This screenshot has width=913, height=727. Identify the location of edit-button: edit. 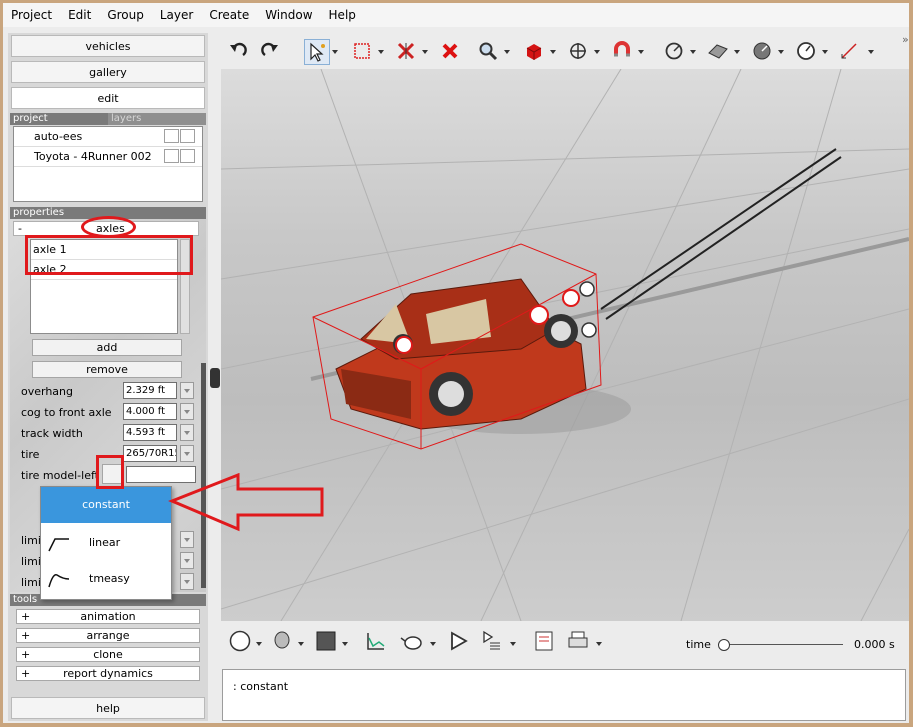
(108, 98).